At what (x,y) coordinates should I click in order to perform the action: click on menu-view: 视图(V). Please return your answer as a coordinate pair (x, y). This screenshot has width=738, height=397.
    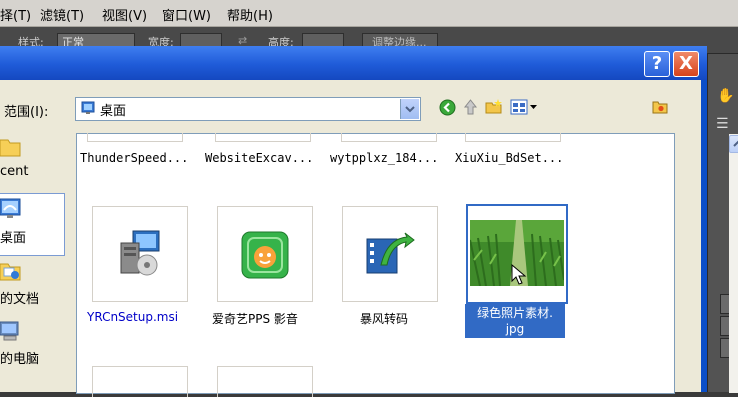
    Looking at the image, I should click on (124, 14).